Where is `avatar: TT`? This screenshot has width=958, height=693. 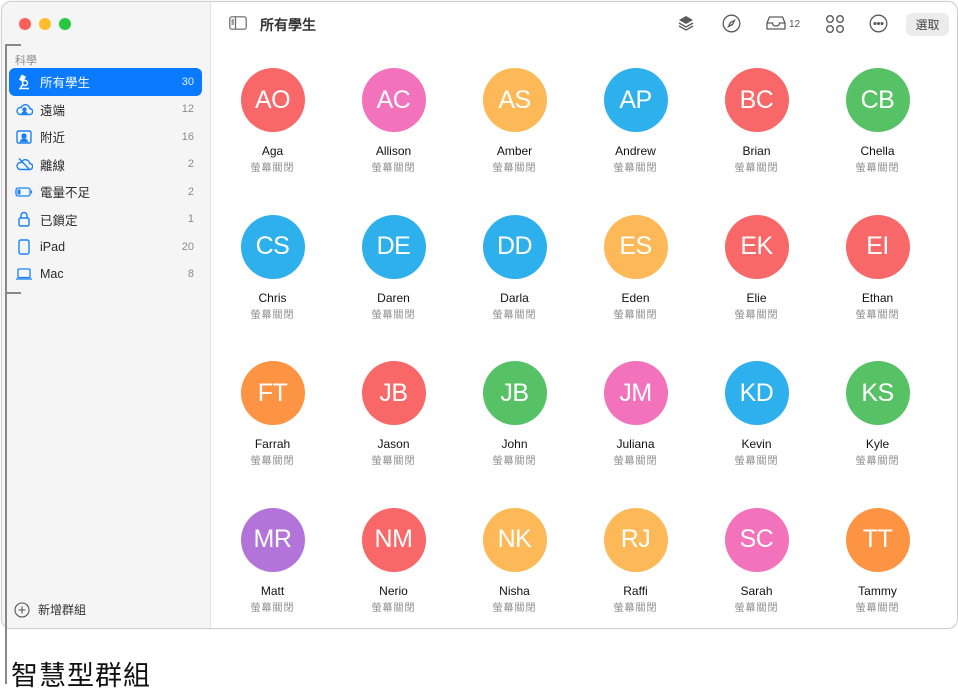
avatar: TT is located at coordinates (877, 539).